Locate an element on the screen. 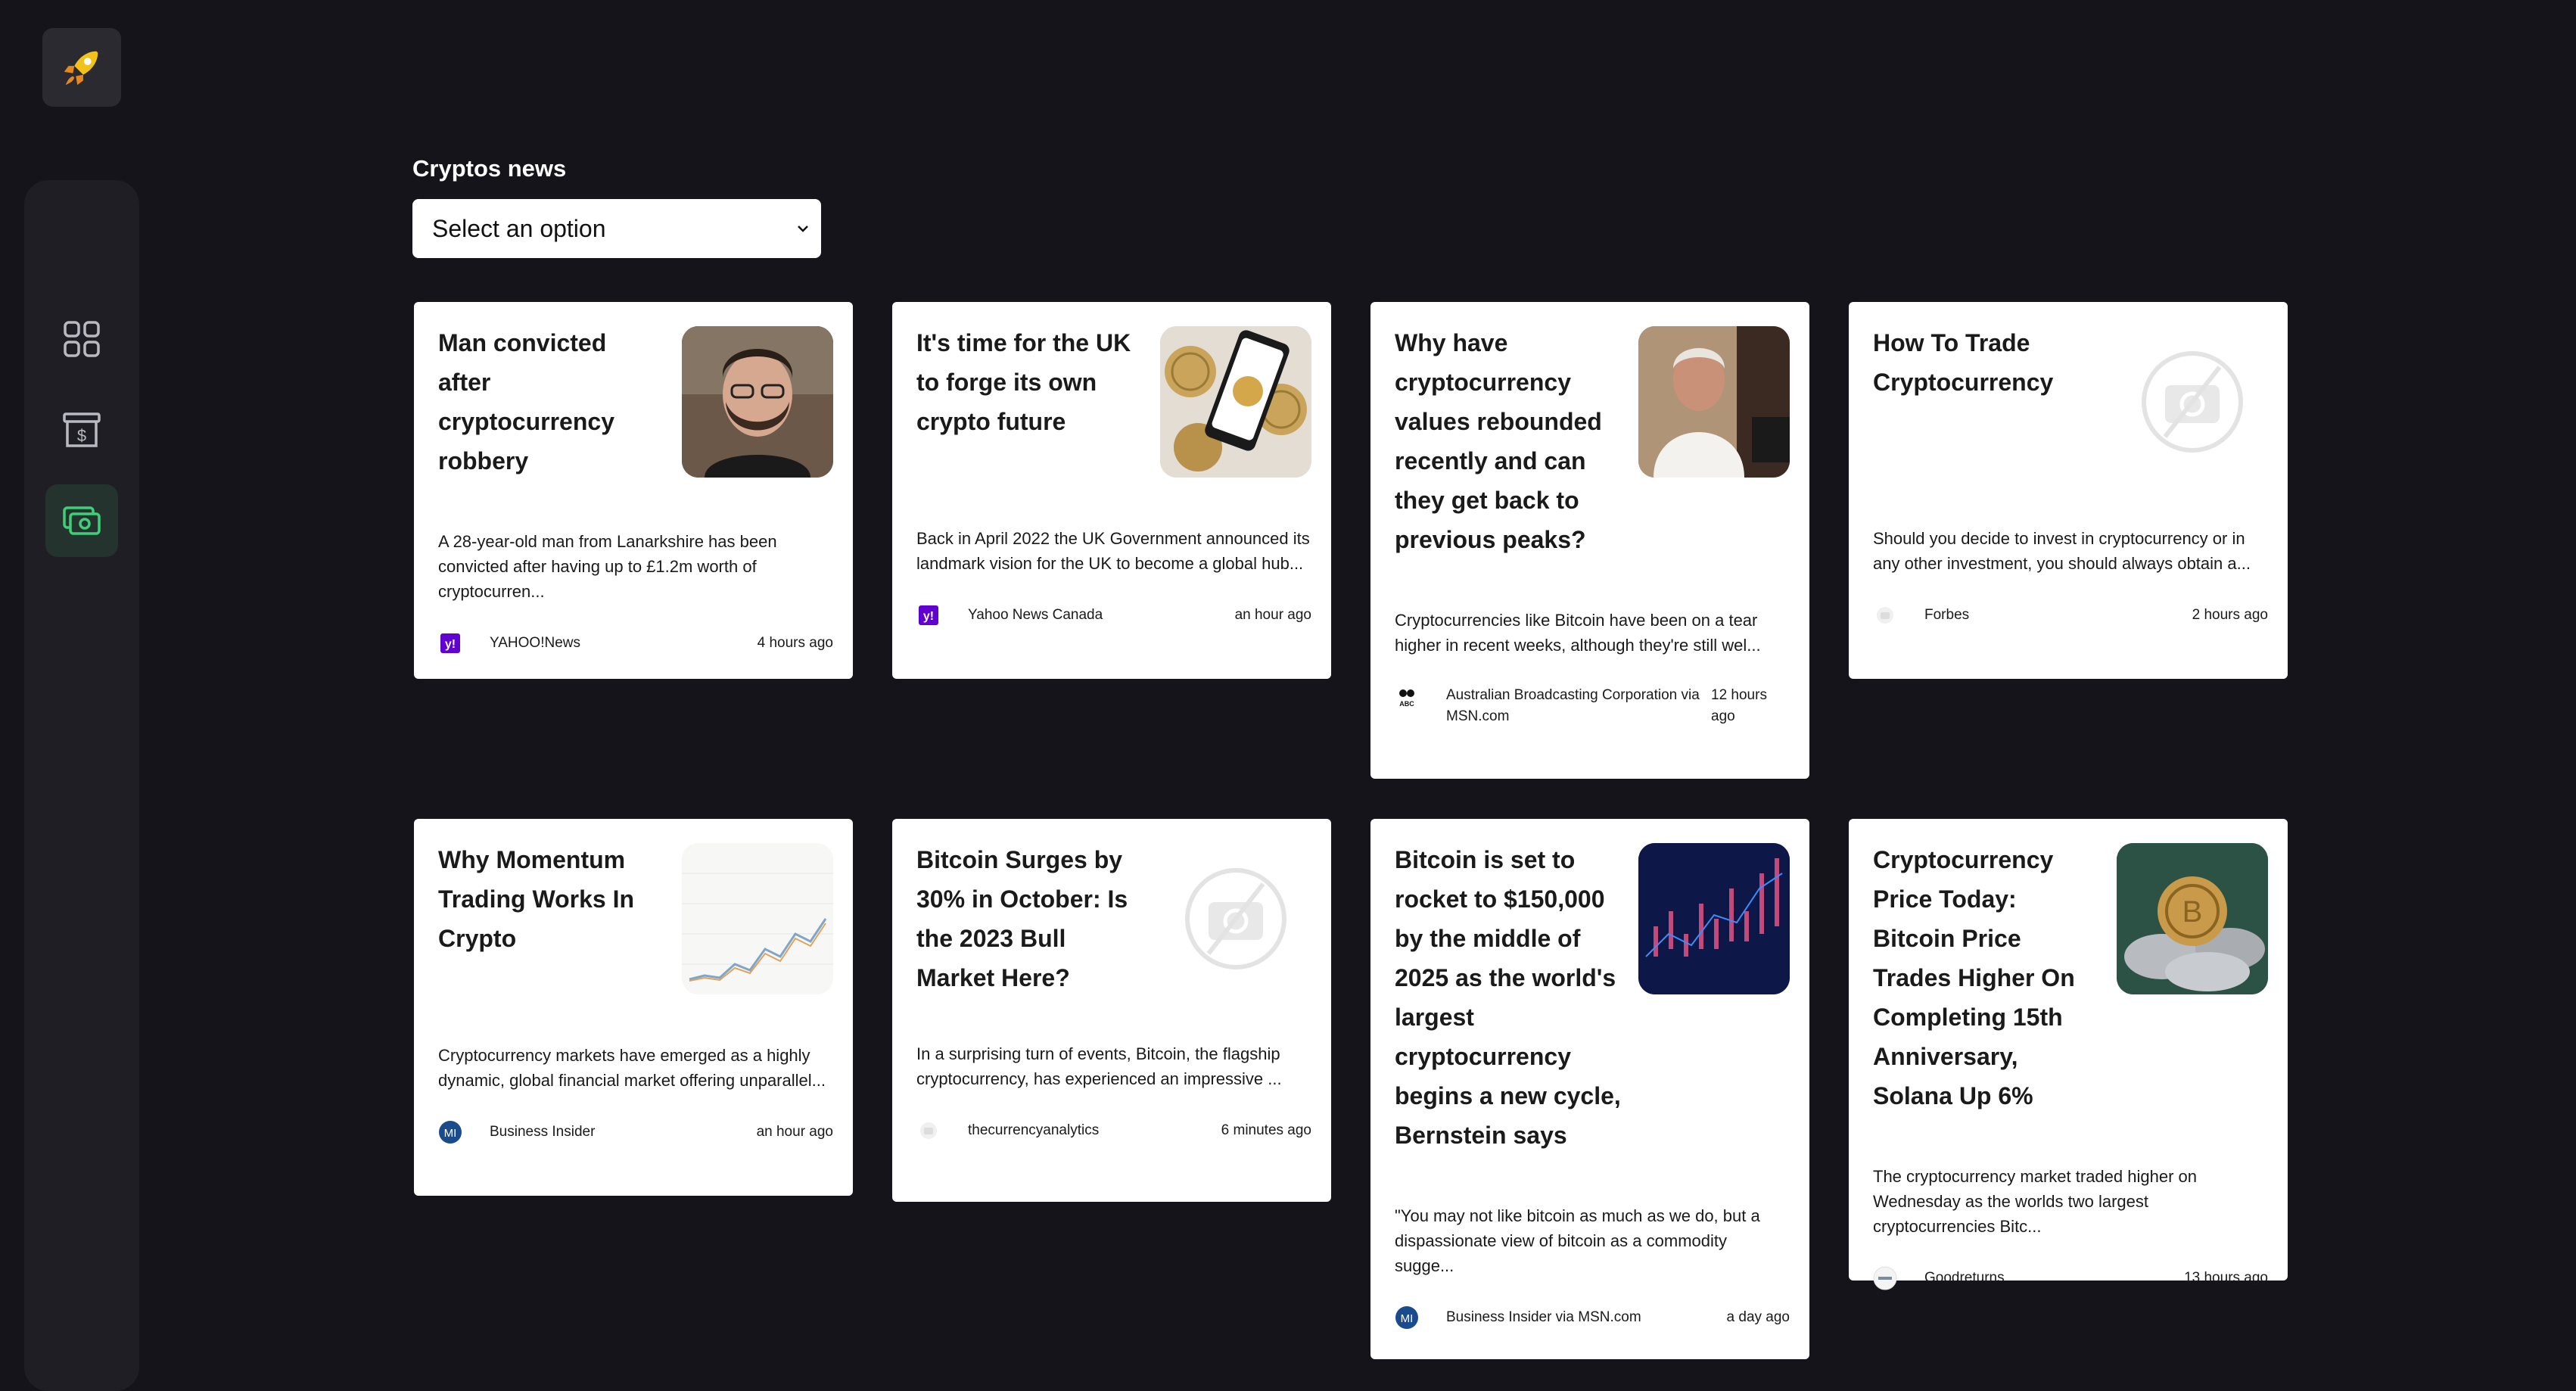 The height and width of the screenshot is (1391, 2576). sidebar-item-finance: $ is located at coordinates (81, 430).